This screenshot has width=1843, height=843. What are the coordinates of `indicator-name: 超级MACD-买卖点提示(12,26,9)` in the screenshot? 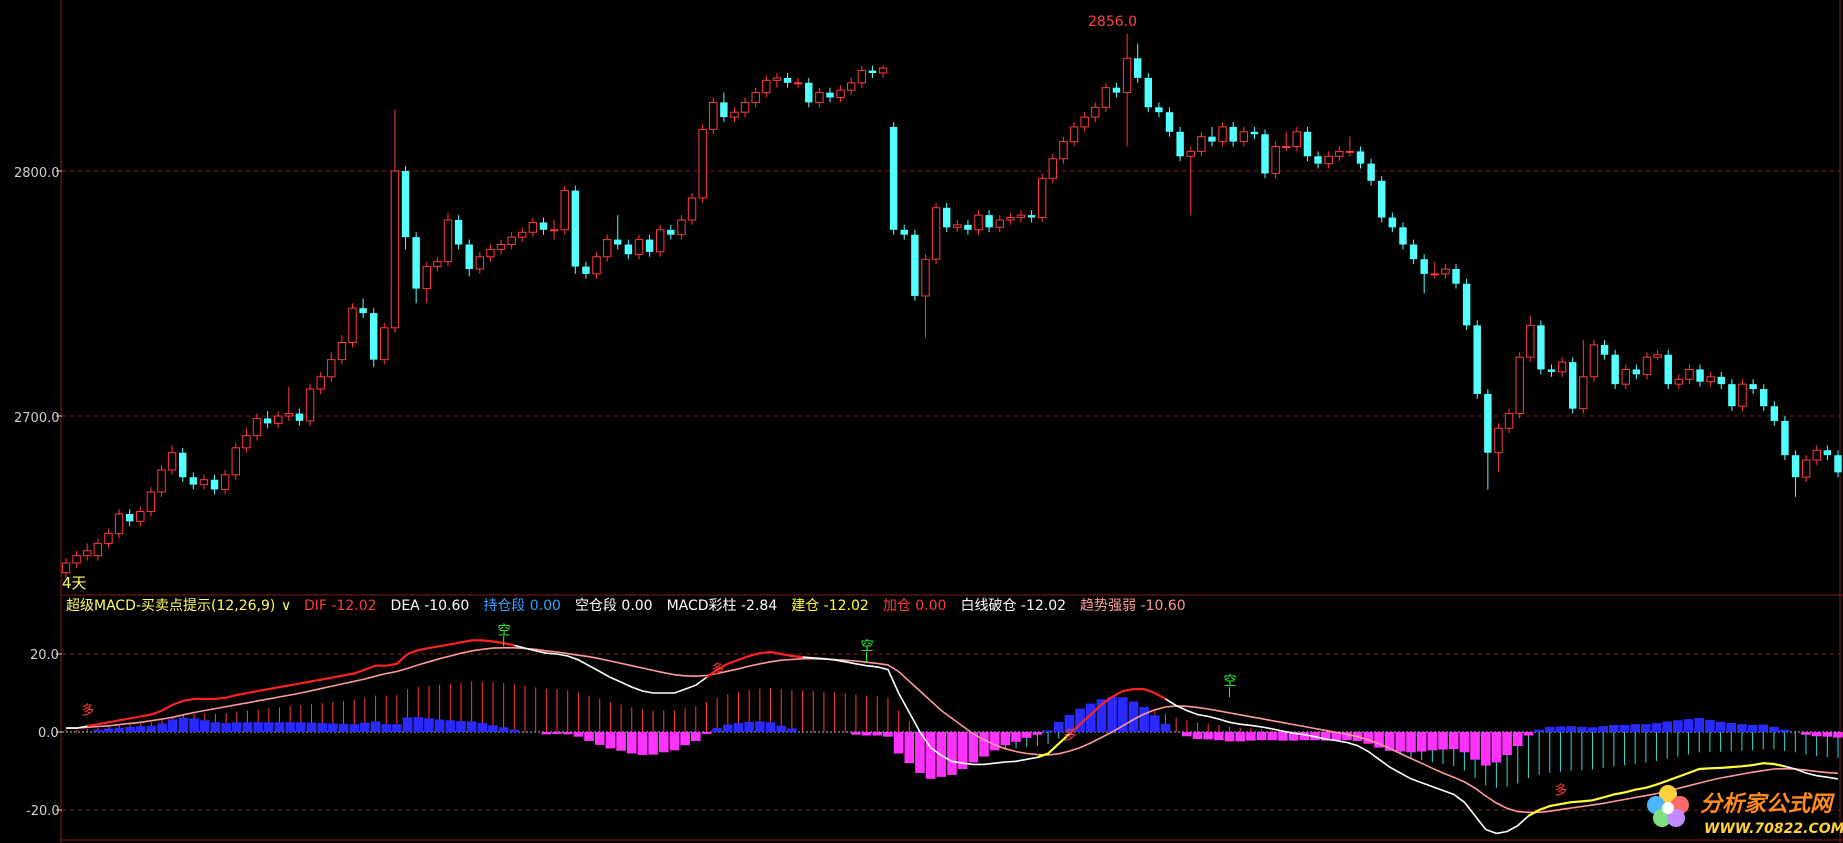 It's located at (170, 606).